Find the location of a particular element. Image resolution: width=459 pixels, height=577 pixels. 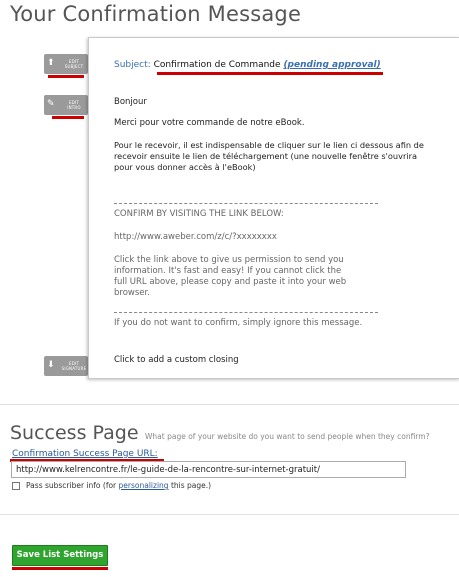

subject-status: (pending approval) is located at coordinates (332, 65).